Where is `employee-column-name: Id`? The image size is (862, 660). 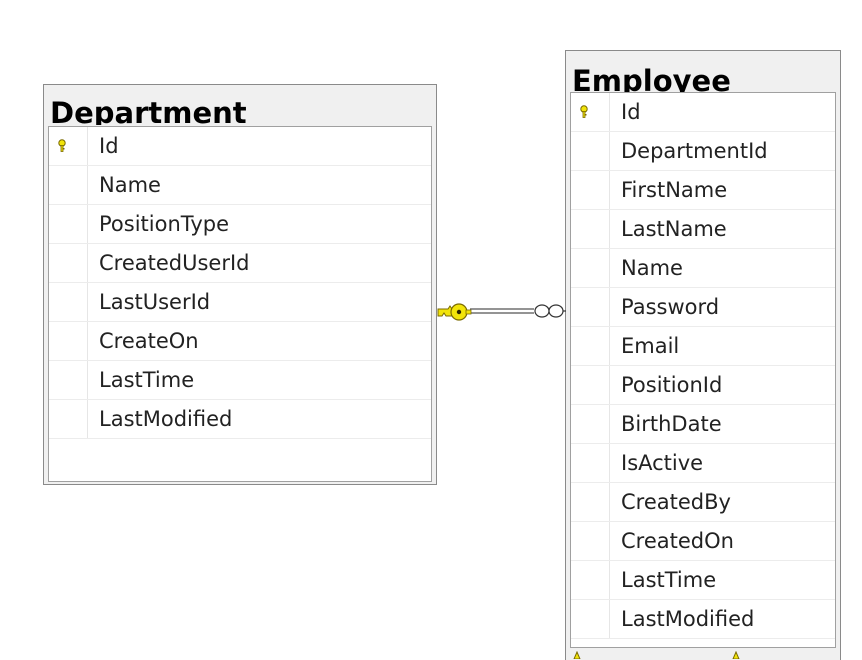
employee-column-name: Id is located at coordinates (631, 112).